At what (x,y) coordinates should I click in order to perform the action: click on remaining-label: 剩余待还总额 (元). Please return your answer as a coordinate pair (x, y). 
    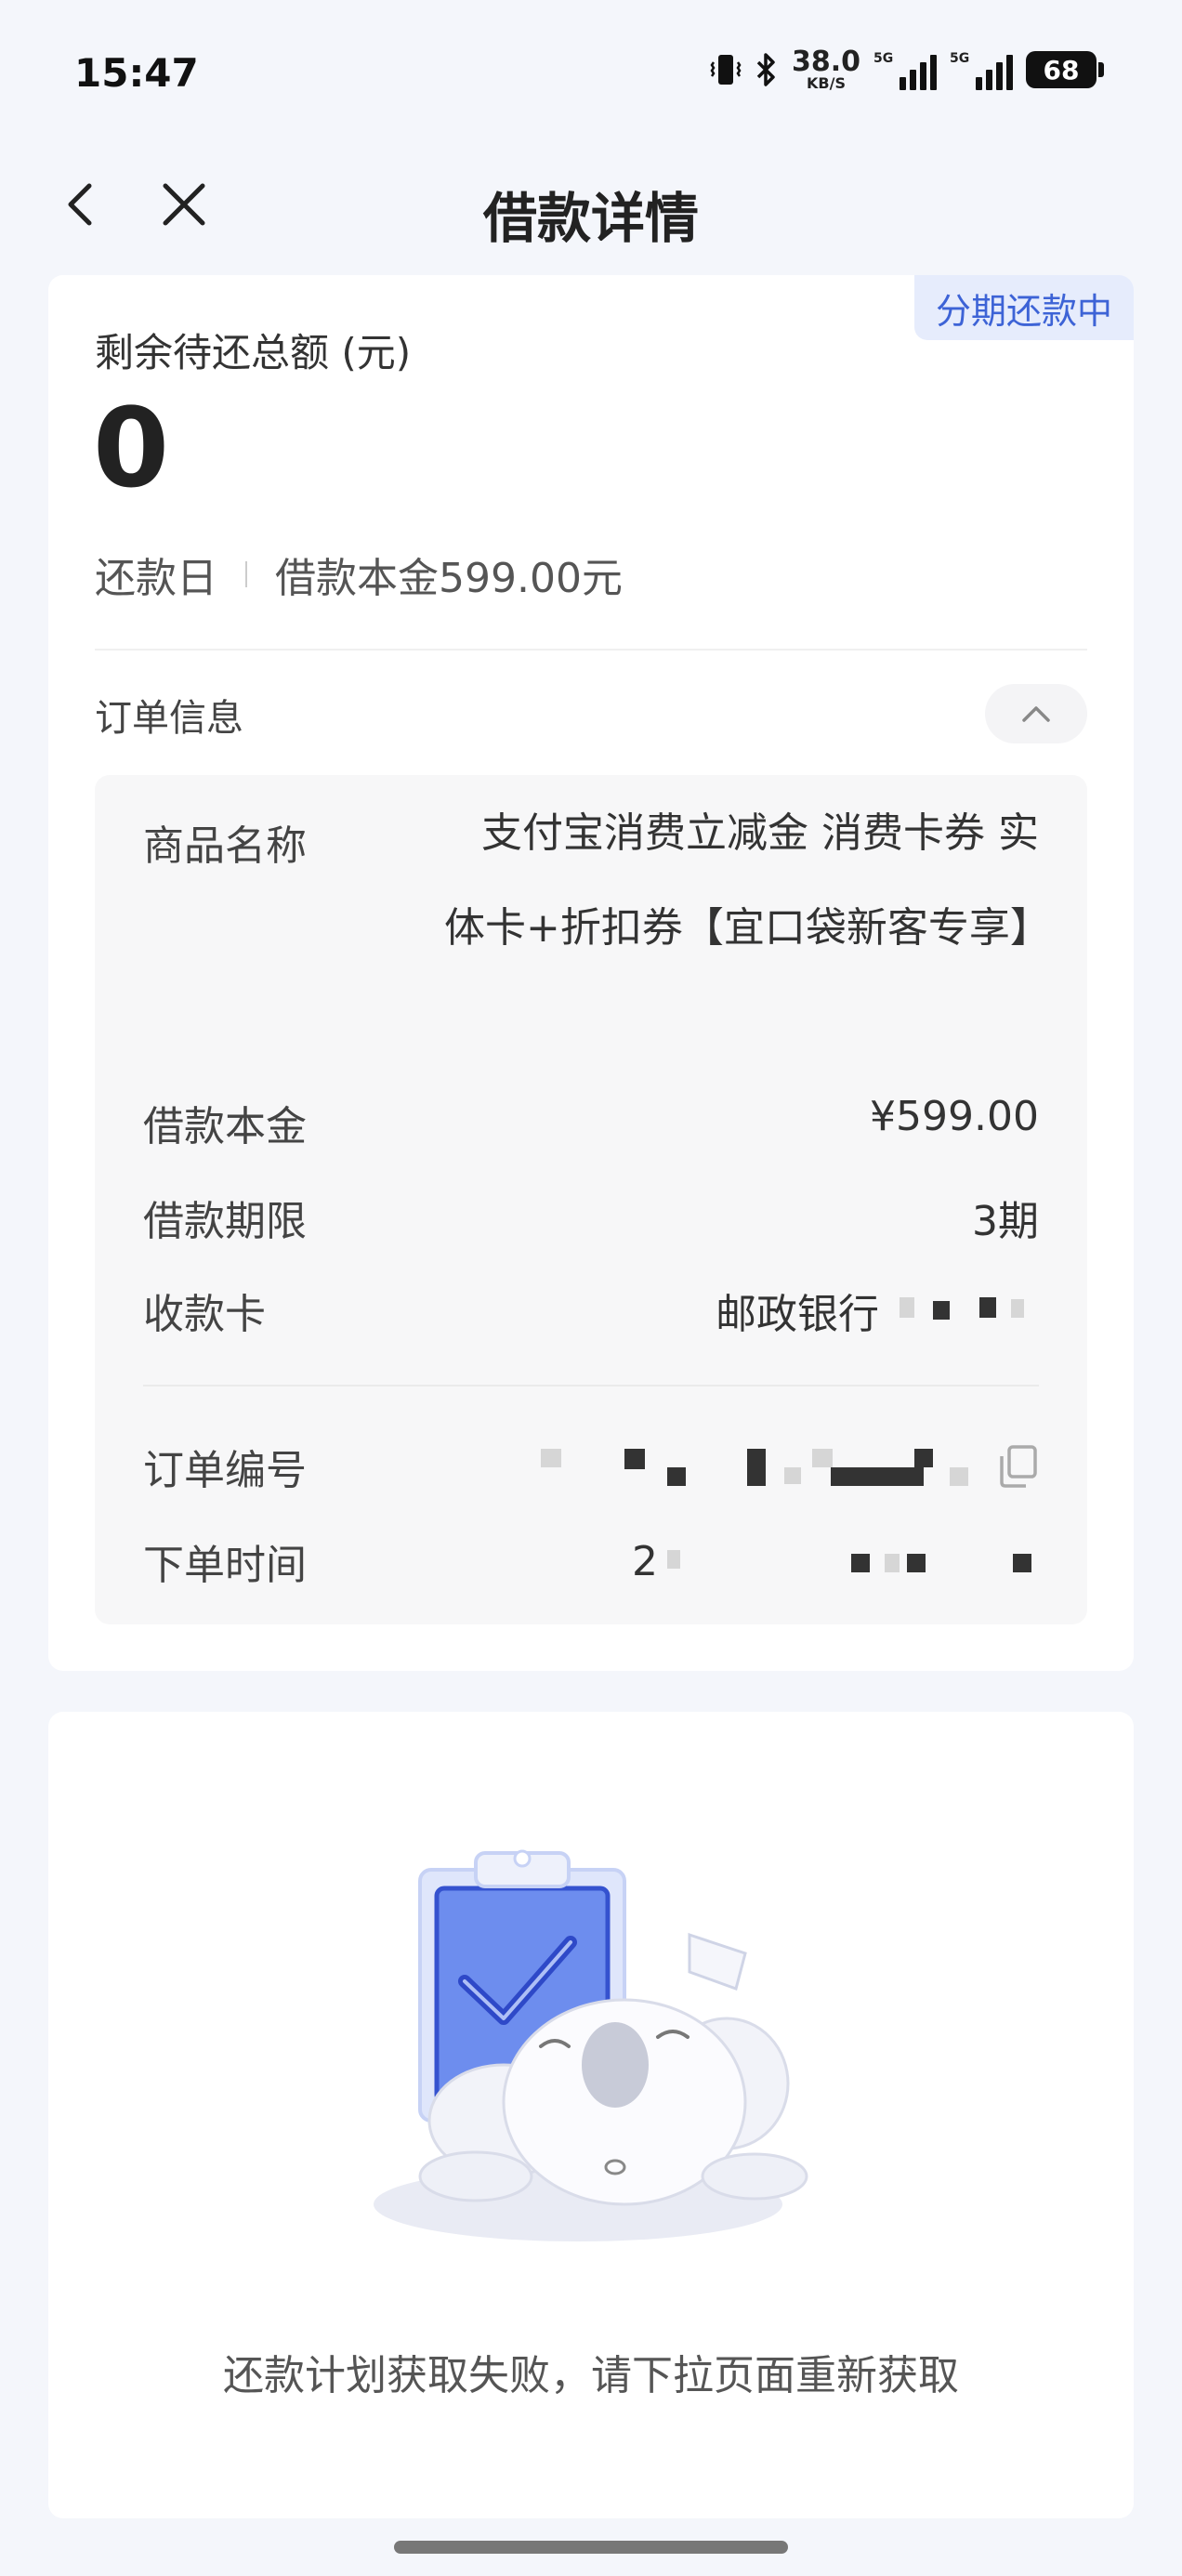
    Looking at the image, I should click on (253, 352).